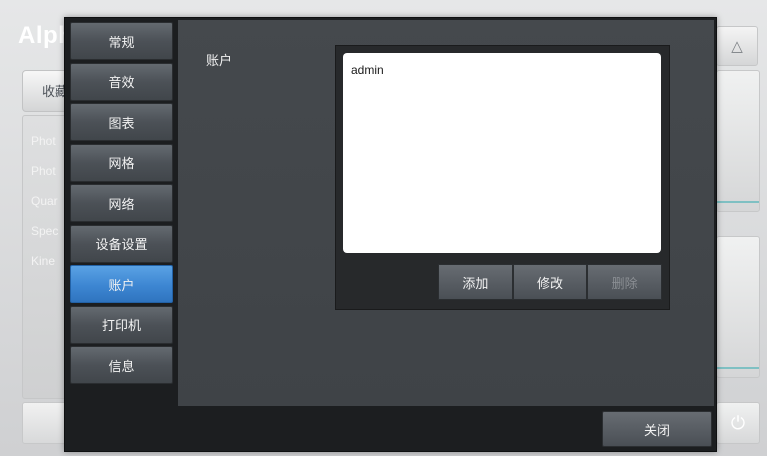 The height and width of the screenshot is (456, 767). I want to click on list-item: Spec, so click(44, 231).